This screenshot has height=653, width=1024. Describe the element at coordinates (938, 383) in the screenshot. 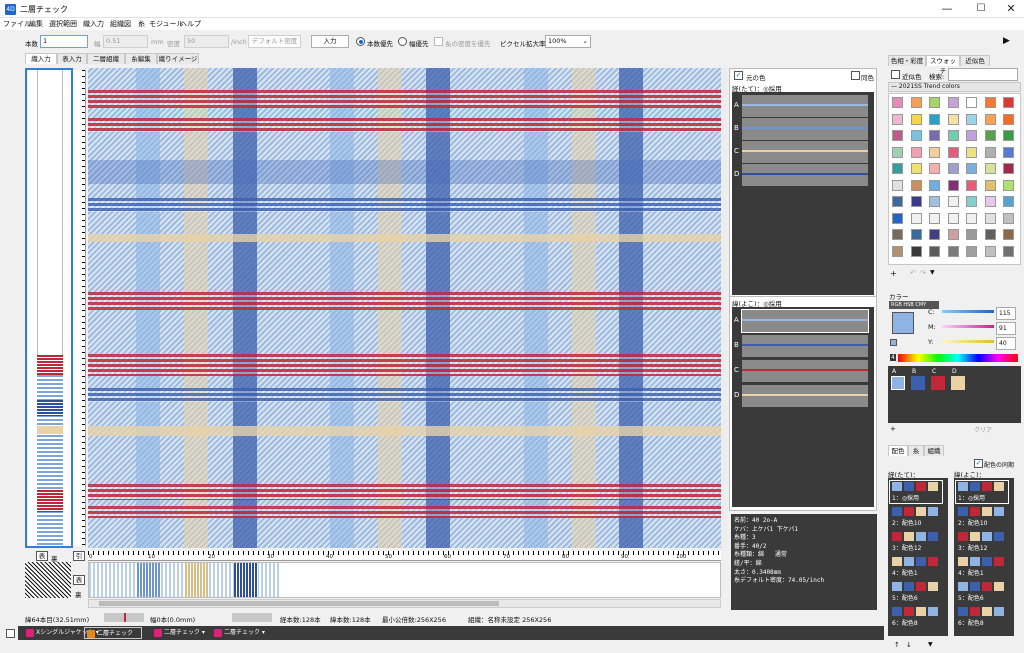

I see `chip-c` at that location.